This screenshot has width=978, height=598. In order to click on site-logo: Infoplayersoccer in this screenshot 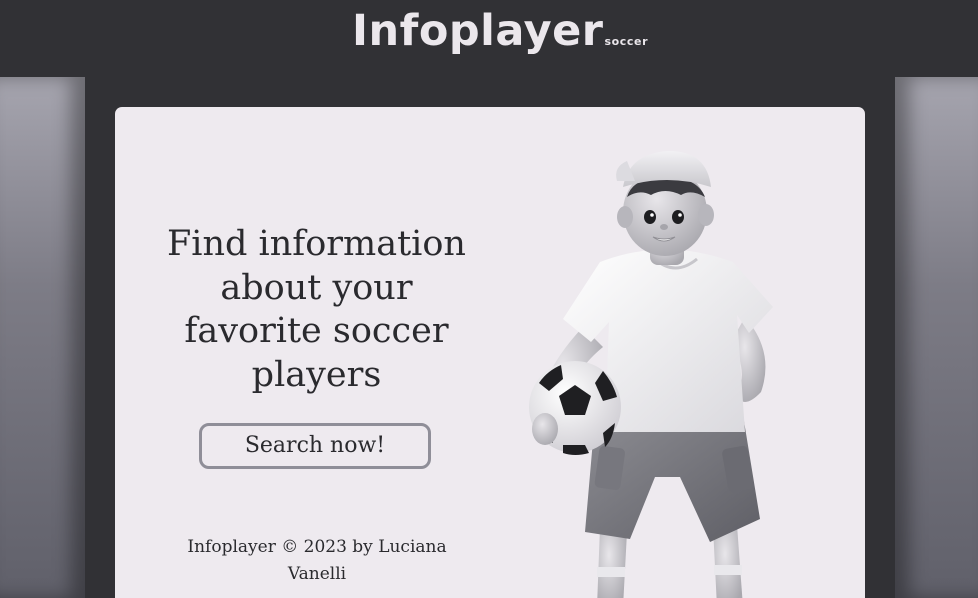, I will do `click(500, 31)`.